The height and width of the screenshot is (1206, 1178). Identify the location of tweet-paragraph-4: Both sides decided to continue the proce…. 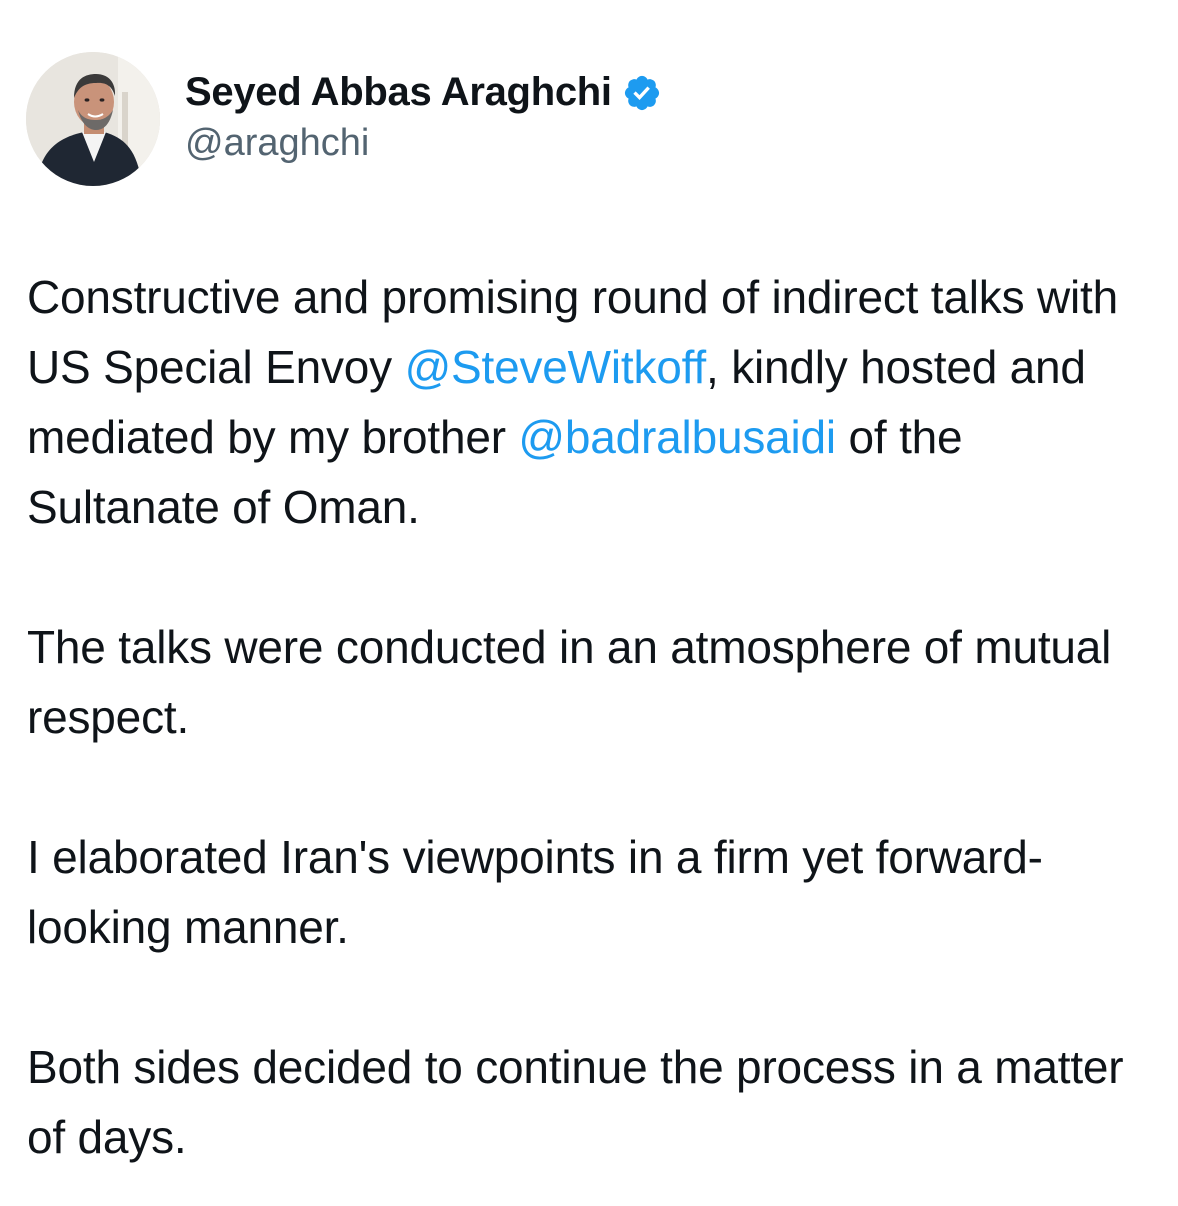
(575, 1102).